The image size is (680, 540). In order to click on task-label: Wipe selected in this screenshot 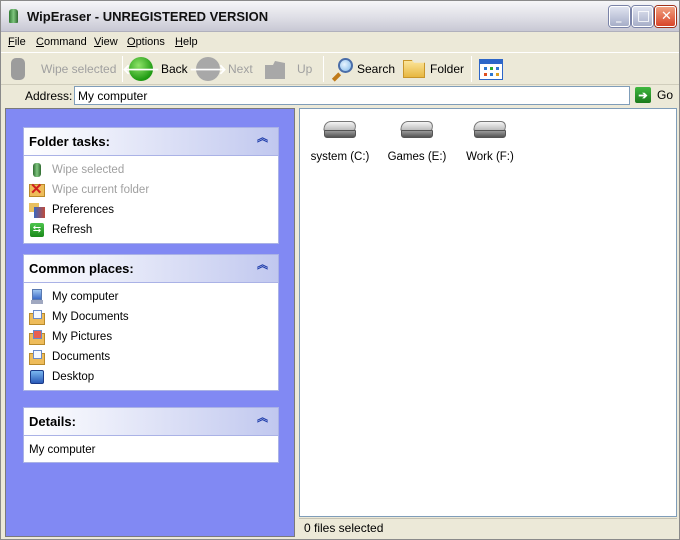, I will do `click(88, 170)`.